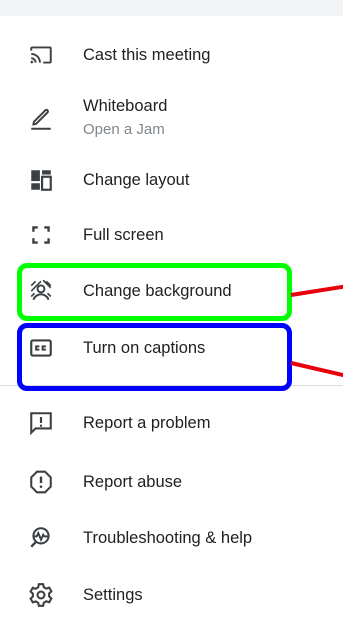 This screenshot has height=633, width=343. What do you see at coordinates (124, 129) in the screenshot?
I see `menu-item-sublabel: Open a Jam` at bounding box center [124, 129].